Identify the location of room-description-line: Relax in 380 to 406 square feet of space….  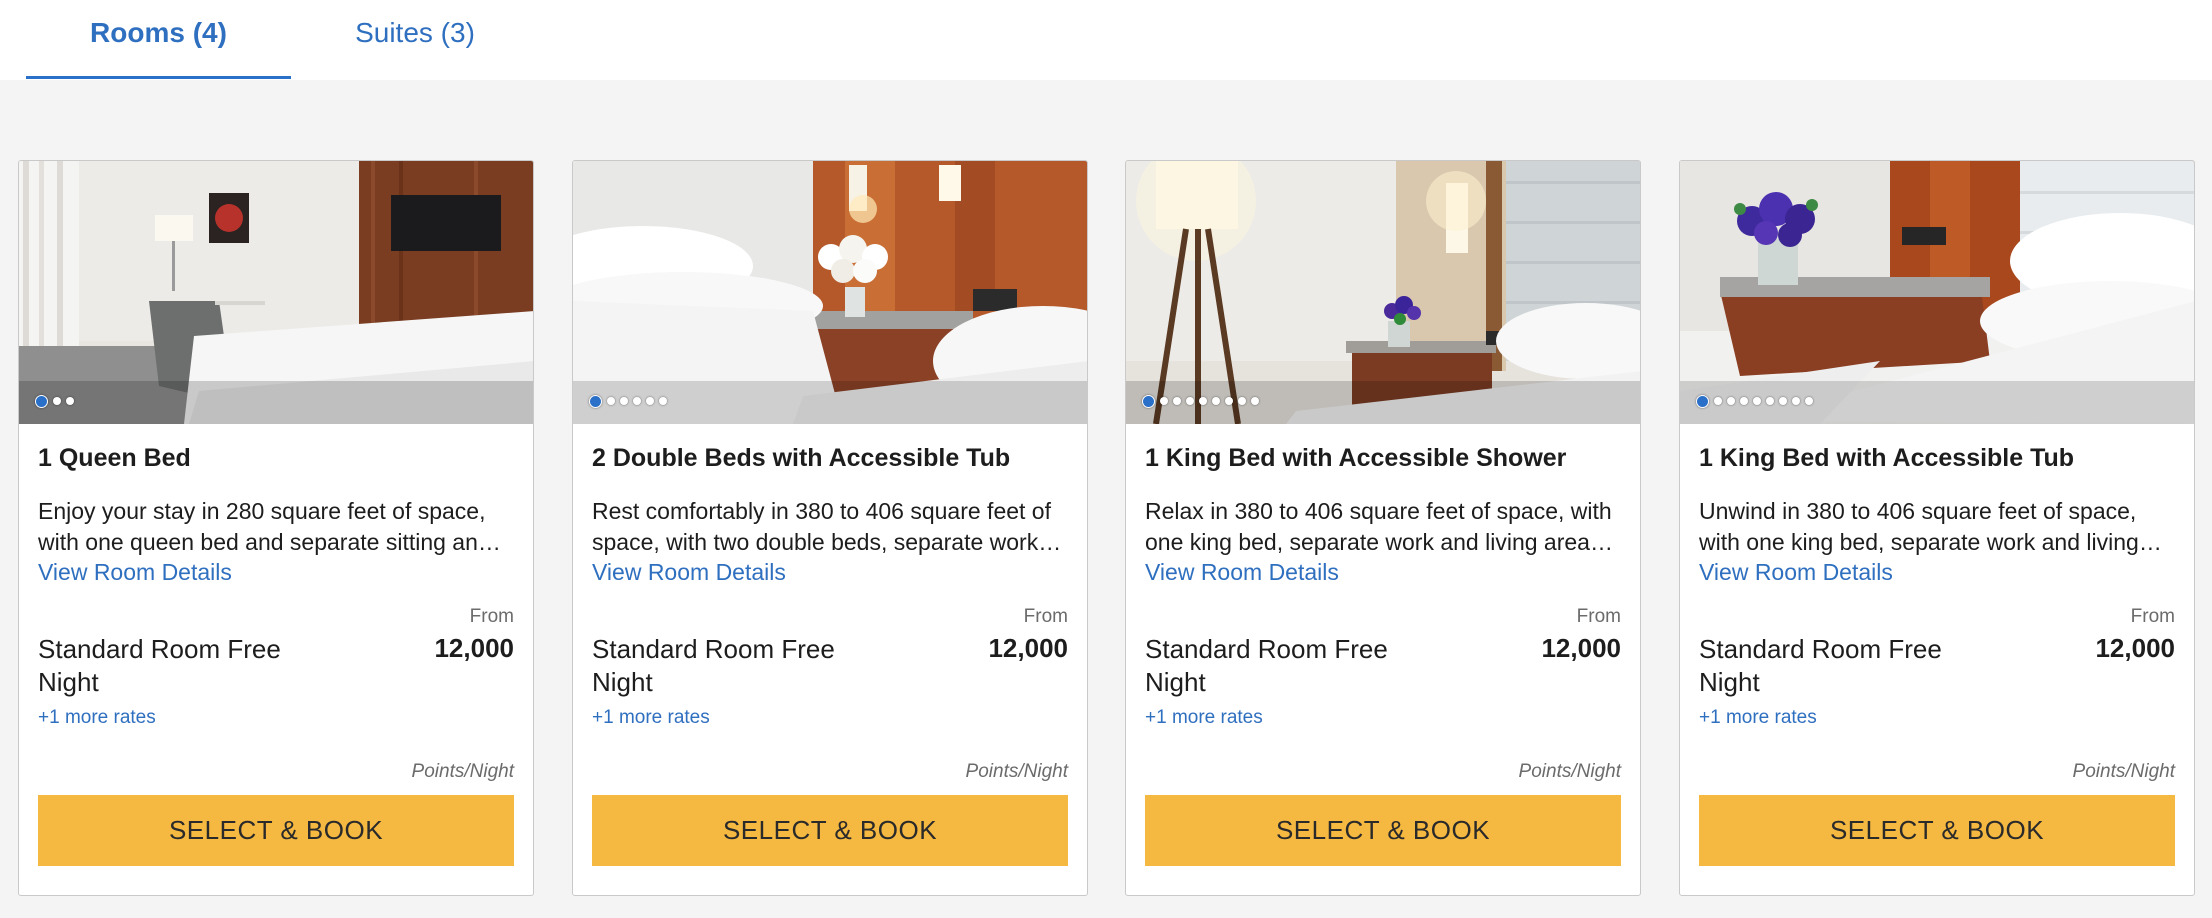
(1378, 511).